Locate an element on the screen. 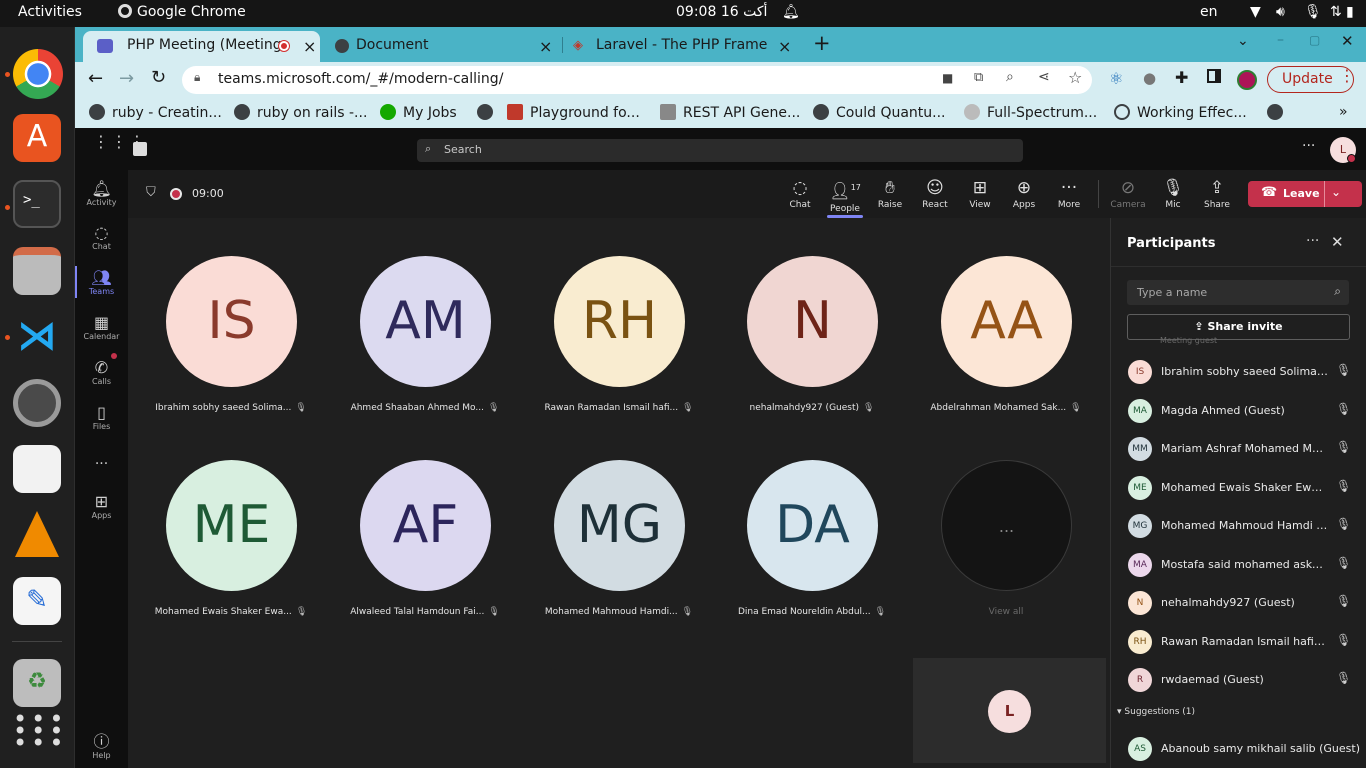 This screenshot has height=768, width=1366. rail-activity: 🔔︎ Activity is located at coordinates (101, 194).